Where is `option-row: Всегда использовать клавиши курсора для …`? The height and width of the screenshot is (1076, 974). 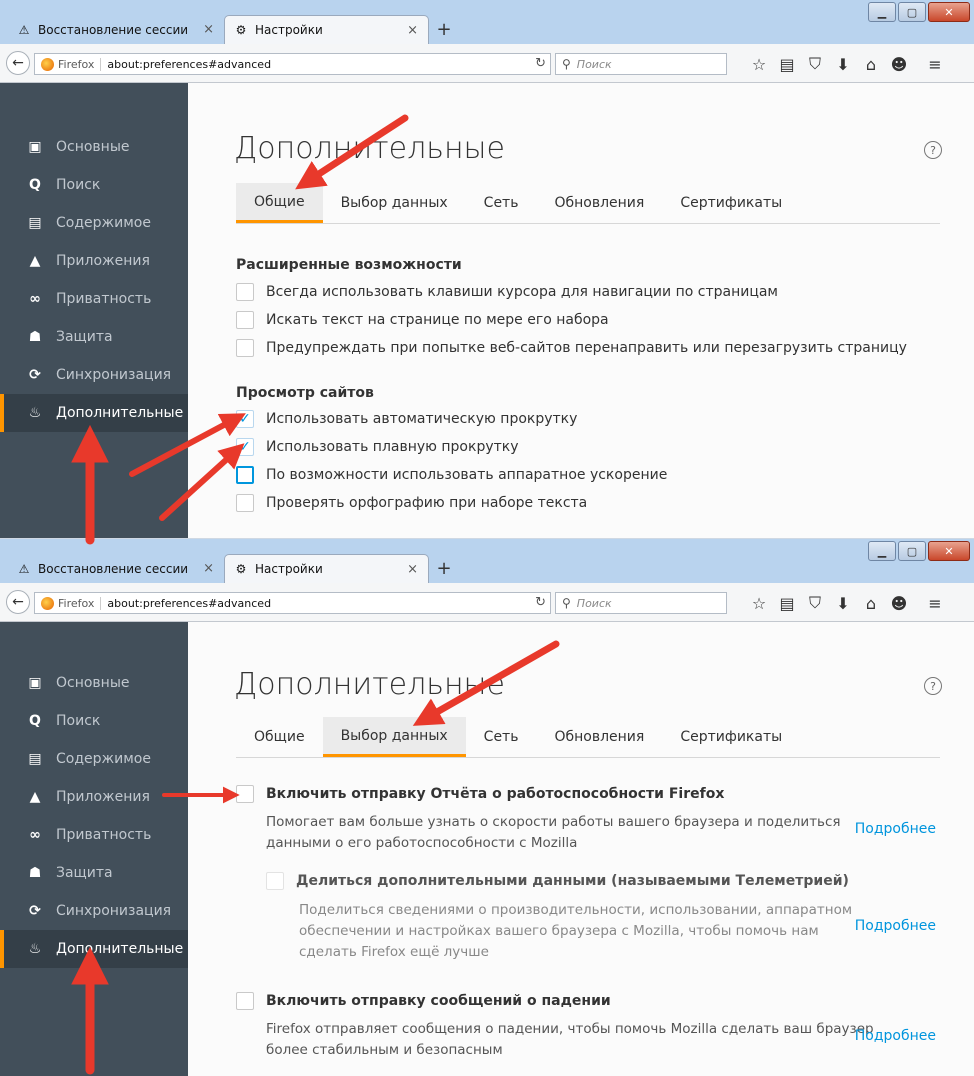
option-row: Всегда использовать клавиши курсора для … is located at coordinates (507, 292).